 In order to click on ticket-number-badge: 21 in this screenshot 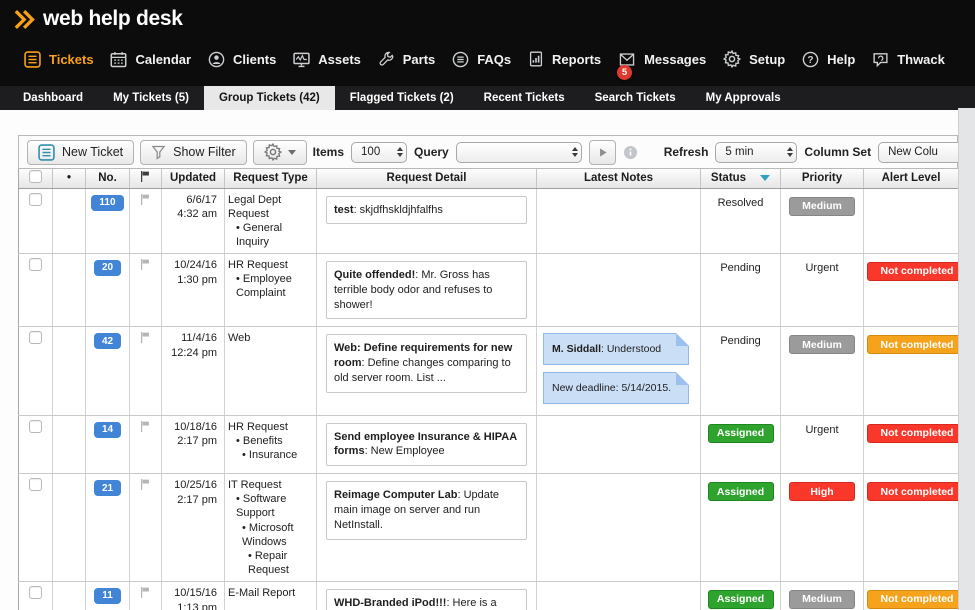, I will do `click(107, 488)`.